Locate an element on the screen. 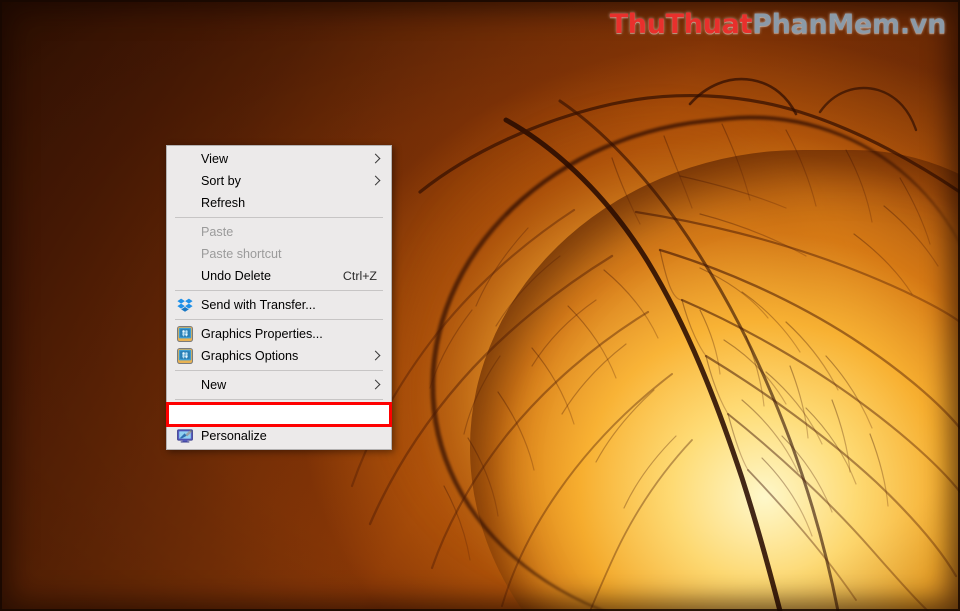  menu-item-undo-delete: Undo Delete Ctrl+Z is located at coordinates (279, 276).